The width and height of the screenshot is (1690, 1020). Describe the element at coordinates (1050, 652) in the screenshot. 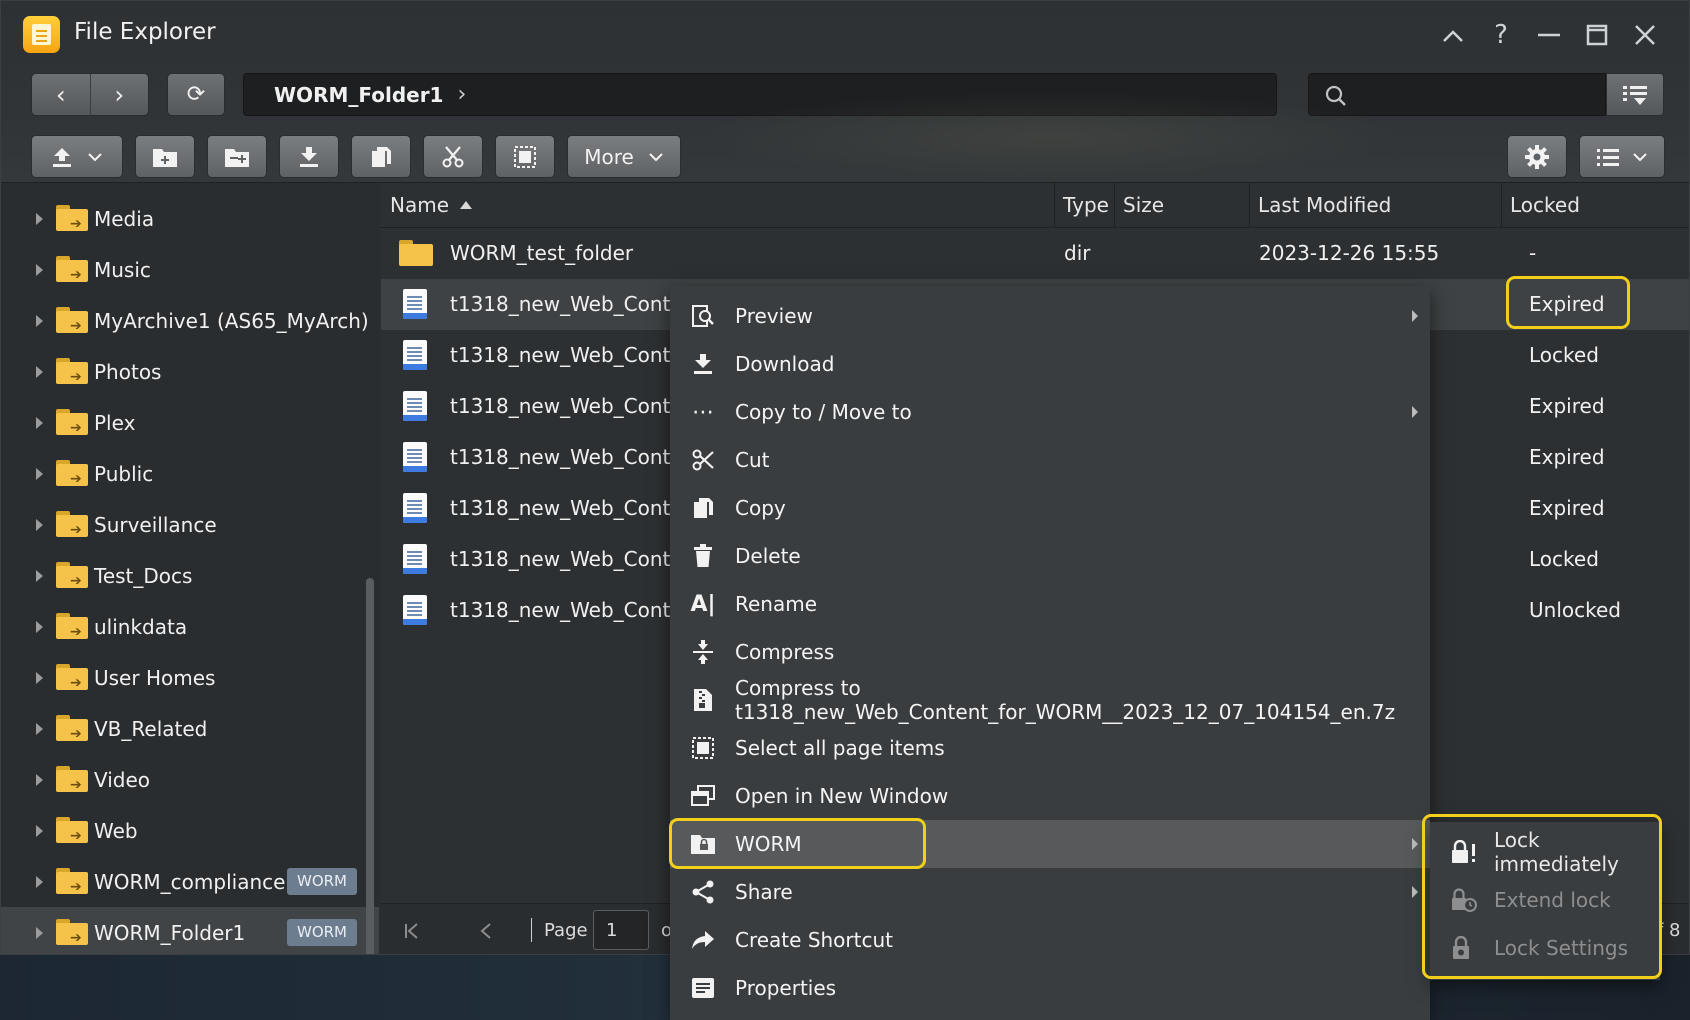

I see `menu-item-compress: Compress` at that location.